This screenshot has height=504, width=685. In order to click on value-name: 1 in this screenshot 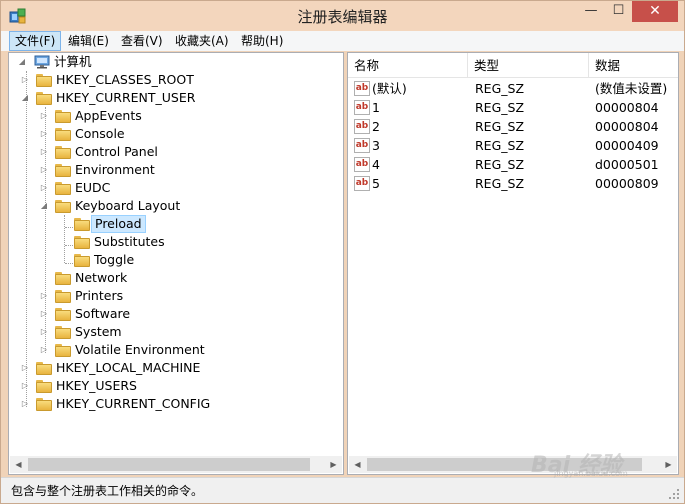, I will do `click(376, 107)`.